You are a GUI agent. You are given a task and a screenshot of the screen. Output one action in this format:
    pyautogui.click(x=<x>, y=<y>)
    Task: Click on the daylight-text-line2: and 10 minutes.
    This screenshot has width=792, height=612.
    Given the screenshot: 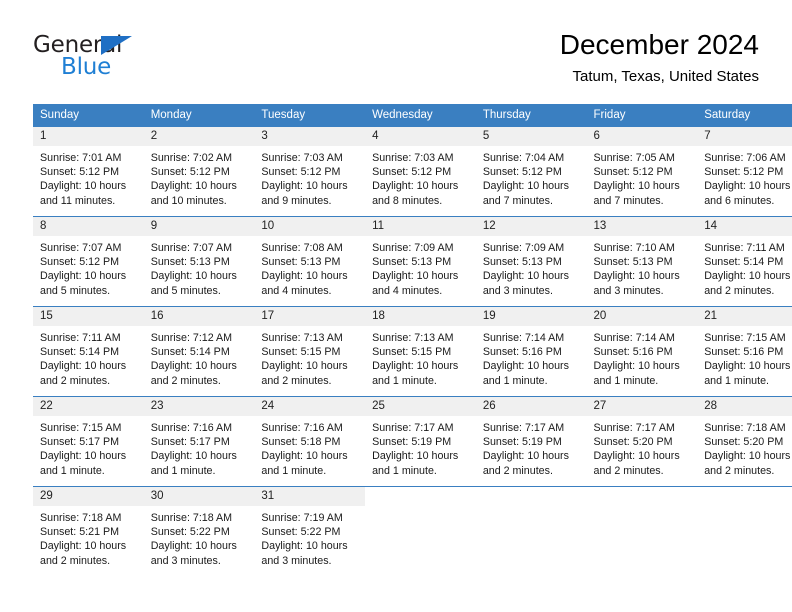 What is the action you would take?
    pyautogui.click(x=188, y=200)
    